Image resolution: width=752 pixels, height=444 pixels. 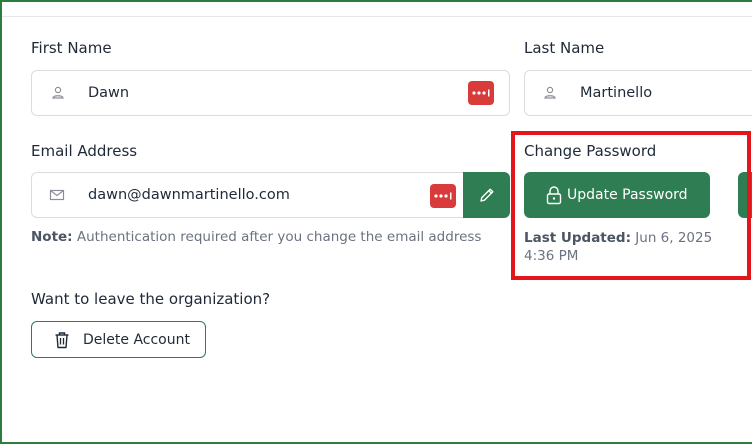 What do you see at coordinates (270, 93) in the screenshot?
I see `first-name-field: Dawn` at bounding box center [270, 93].